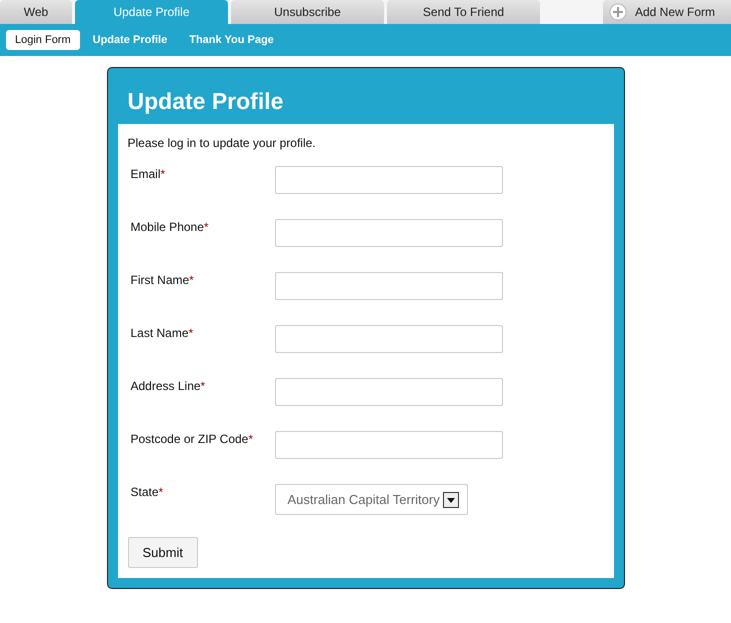  Describe the element at coordinates (307, 12) in the screenshot. I see `tab: Unsubscribe` at that location.